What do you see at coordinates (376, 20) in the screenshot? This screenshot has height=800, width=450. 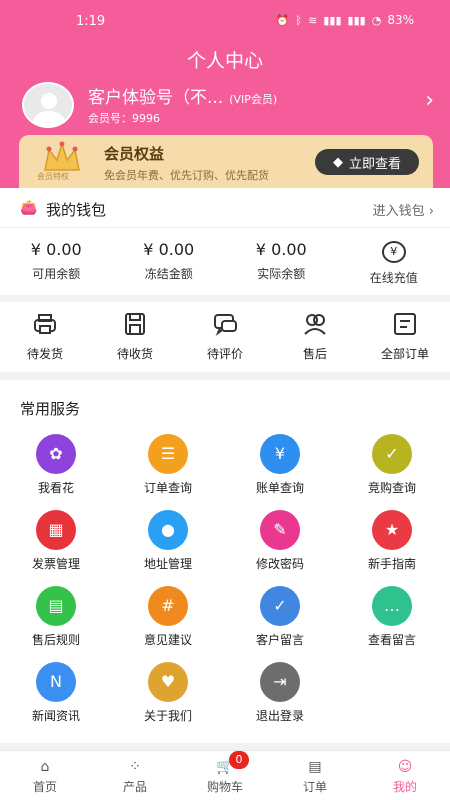 I see `battery-icon: ◔` at bounding box center [376, 20].